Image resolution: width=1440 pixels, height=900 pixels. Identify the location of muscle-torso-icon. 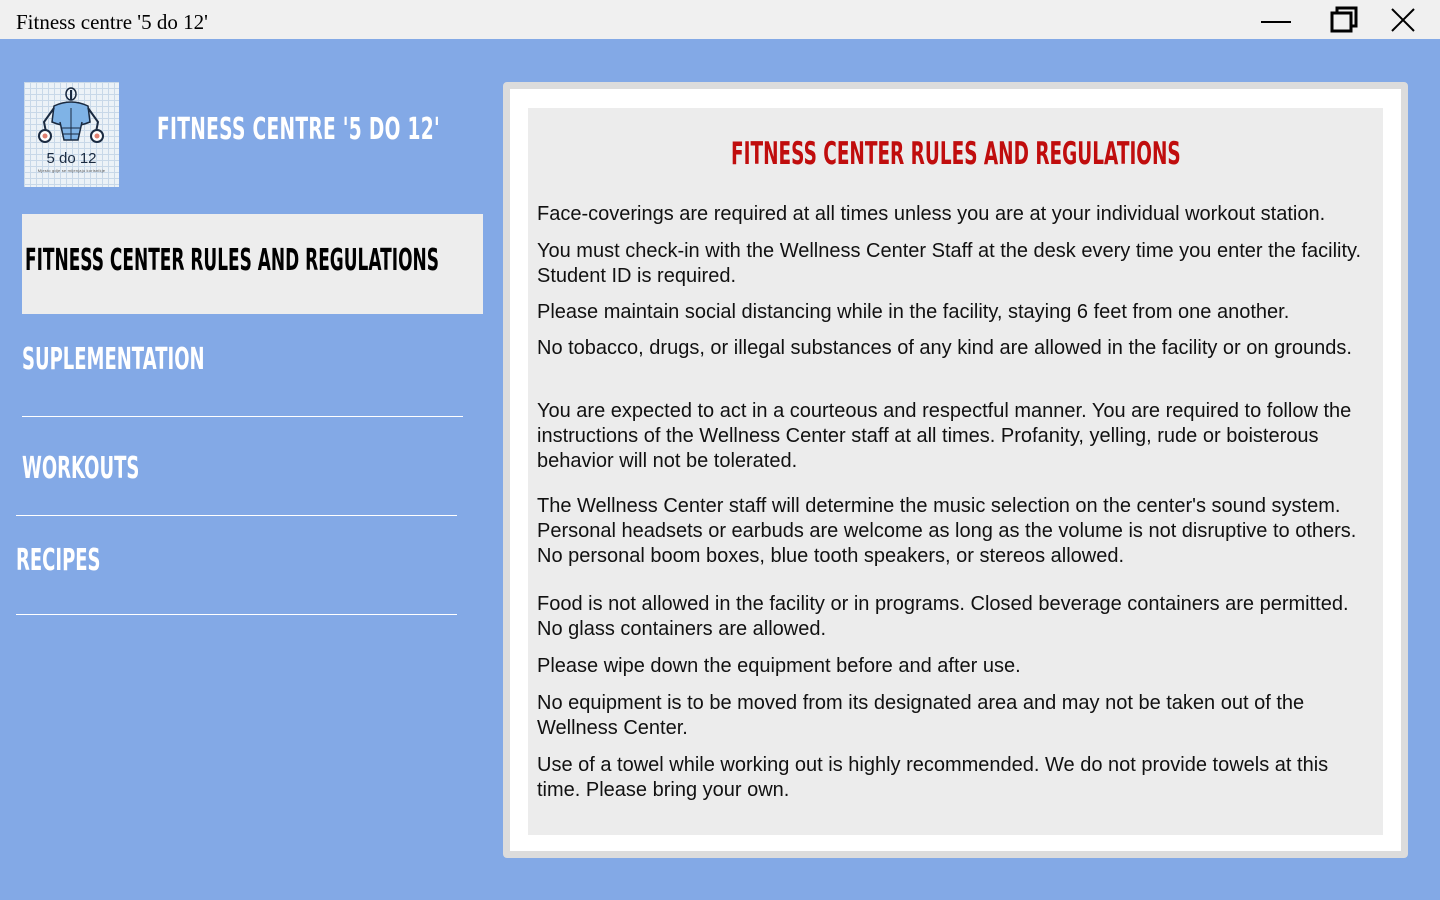
(71, 115).